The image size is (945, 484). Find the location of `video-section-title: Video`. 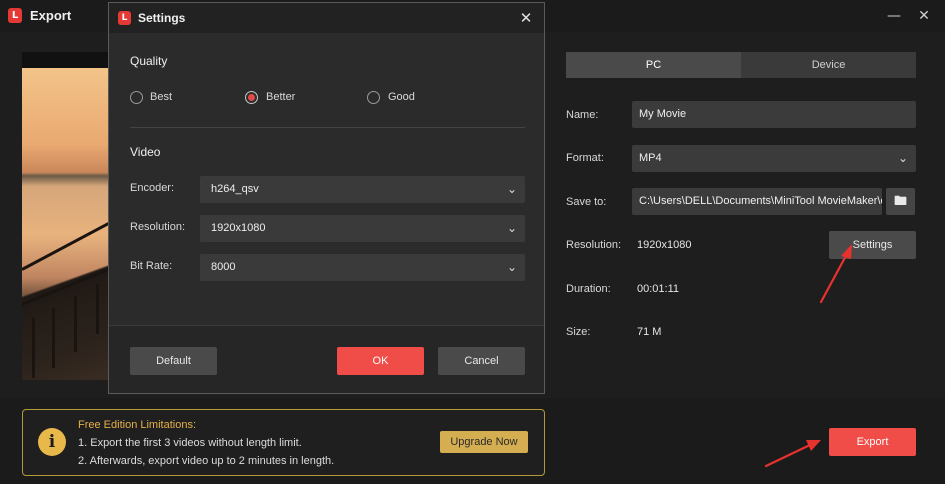

video-section-title: Video is located at coordinates (145, 152).